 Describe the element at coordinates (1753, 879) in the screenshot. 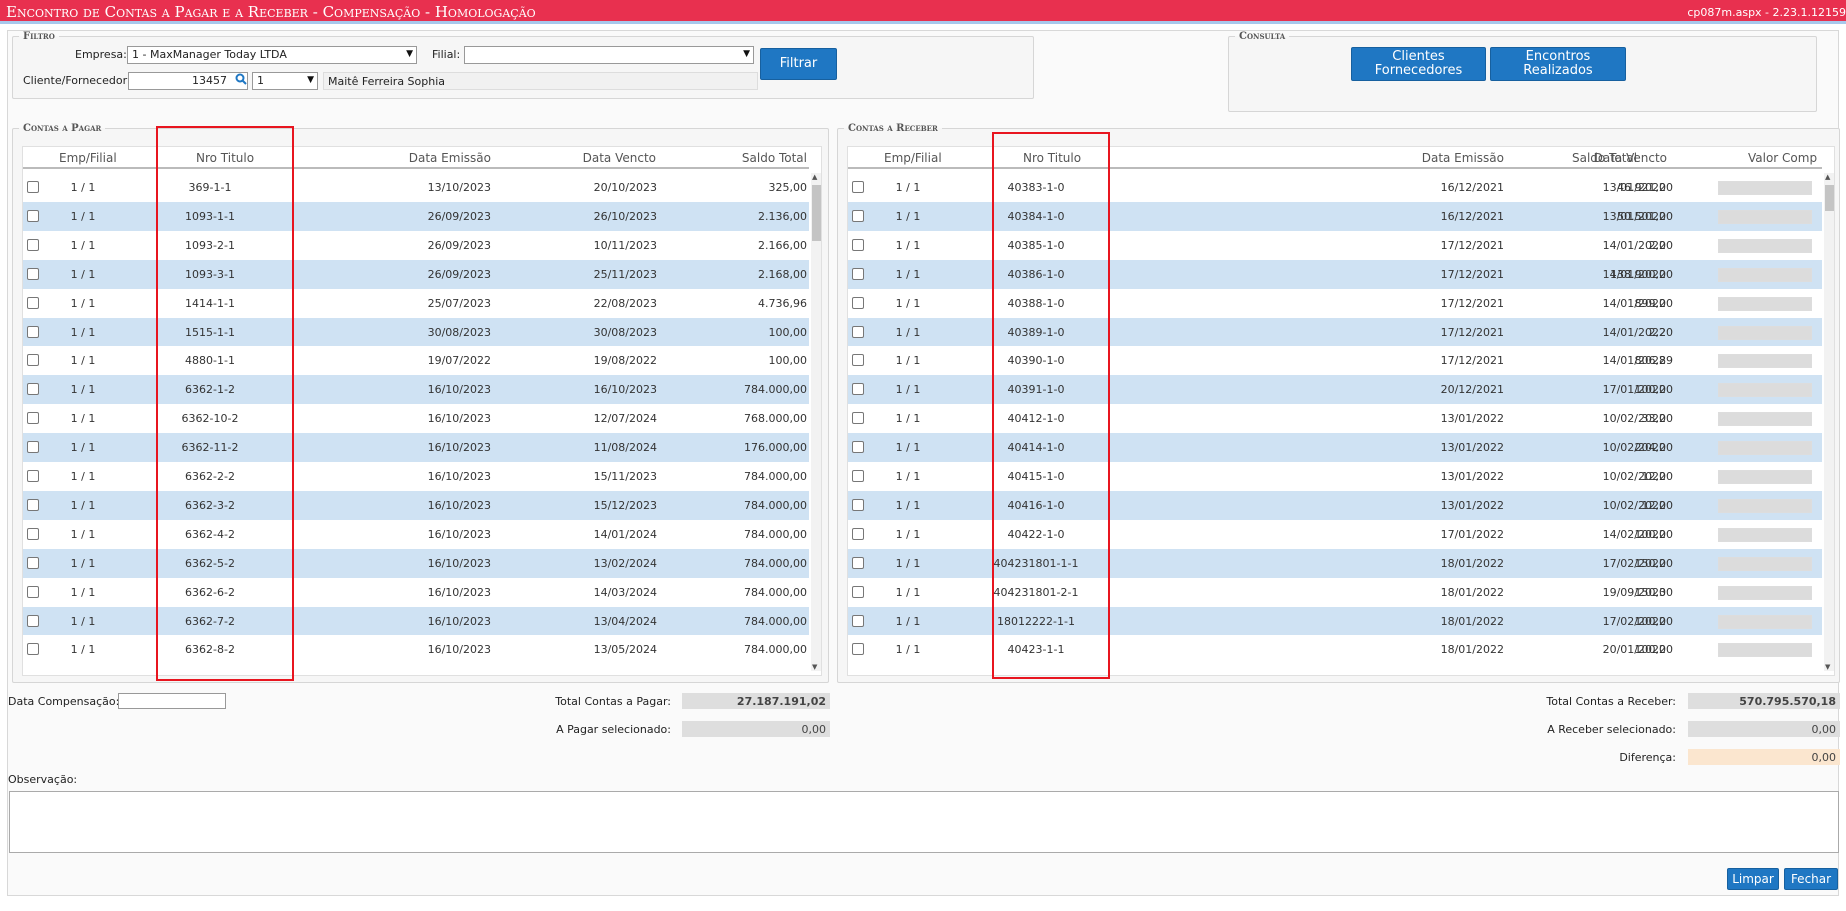

I see `limpar-button: Limpar` at that location.